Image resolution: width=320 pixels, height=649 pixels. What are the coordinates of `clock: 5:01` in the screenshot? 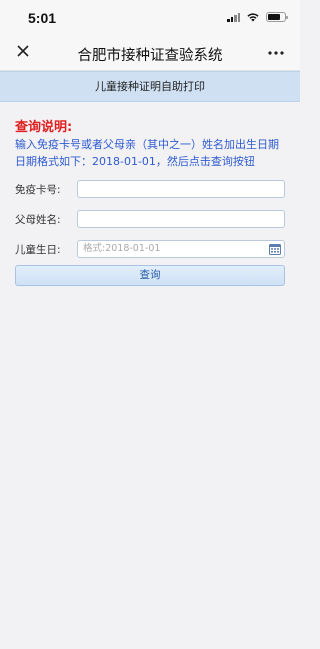 It's located at (42, 18).